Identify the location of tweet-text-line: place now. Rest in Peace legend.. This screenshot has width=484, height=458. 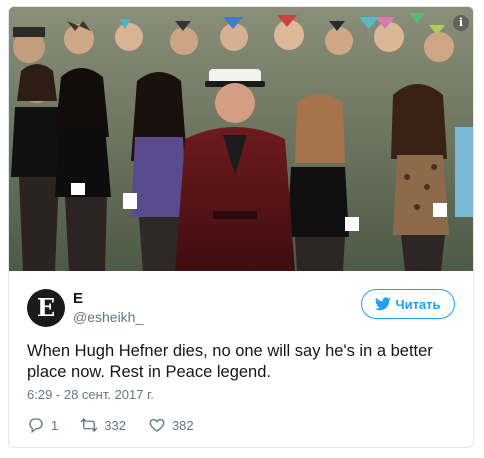
(149, 372).